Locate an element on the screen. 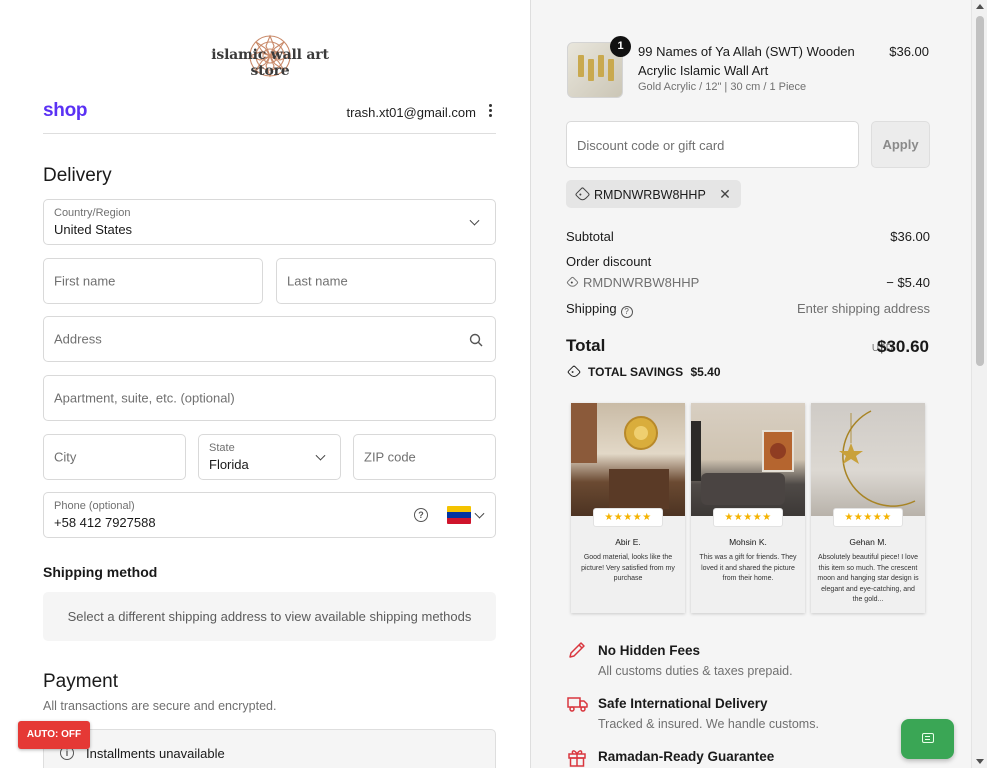  total-label: Total is located at coordinates (586, 345).